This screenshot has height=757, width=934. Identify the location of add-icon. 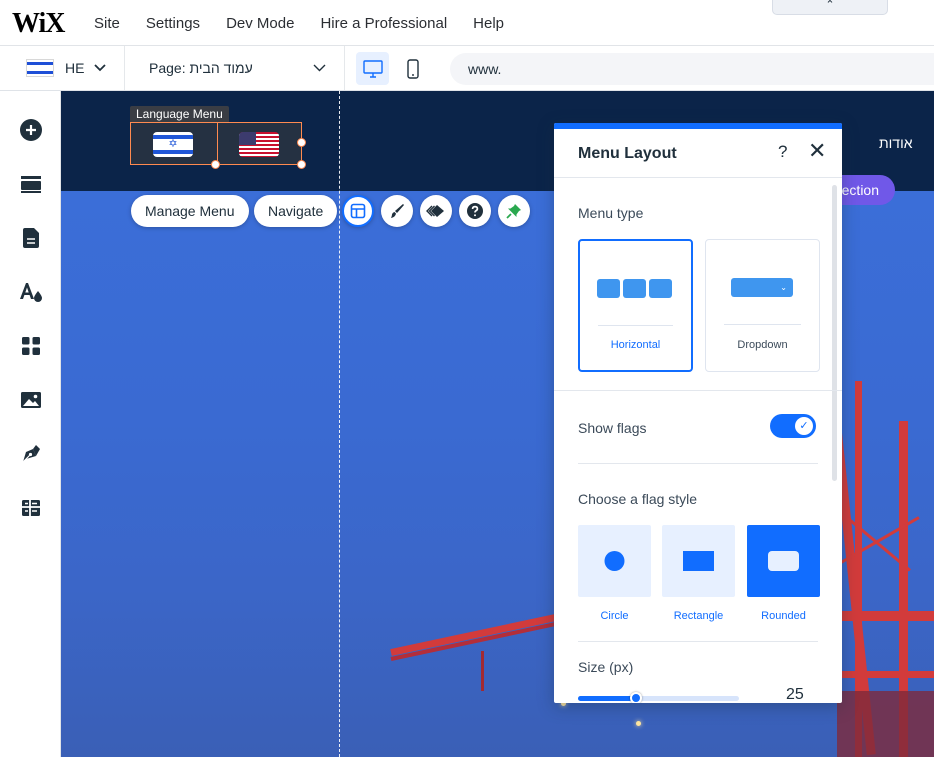
(31, 130).